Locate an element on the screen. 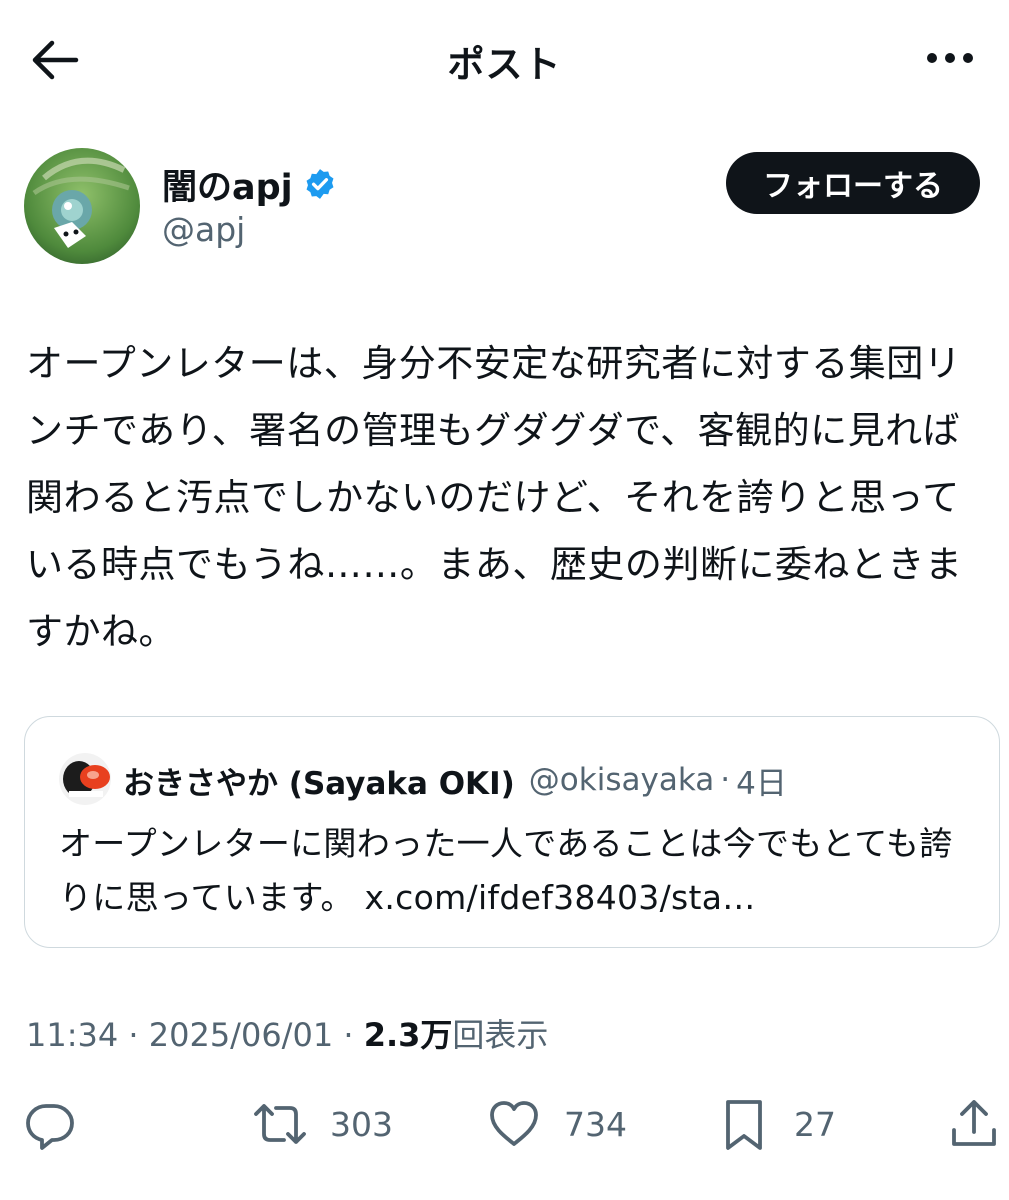 The image size is (1009, 1200). share-icon is located at coordinates (974, 1123).